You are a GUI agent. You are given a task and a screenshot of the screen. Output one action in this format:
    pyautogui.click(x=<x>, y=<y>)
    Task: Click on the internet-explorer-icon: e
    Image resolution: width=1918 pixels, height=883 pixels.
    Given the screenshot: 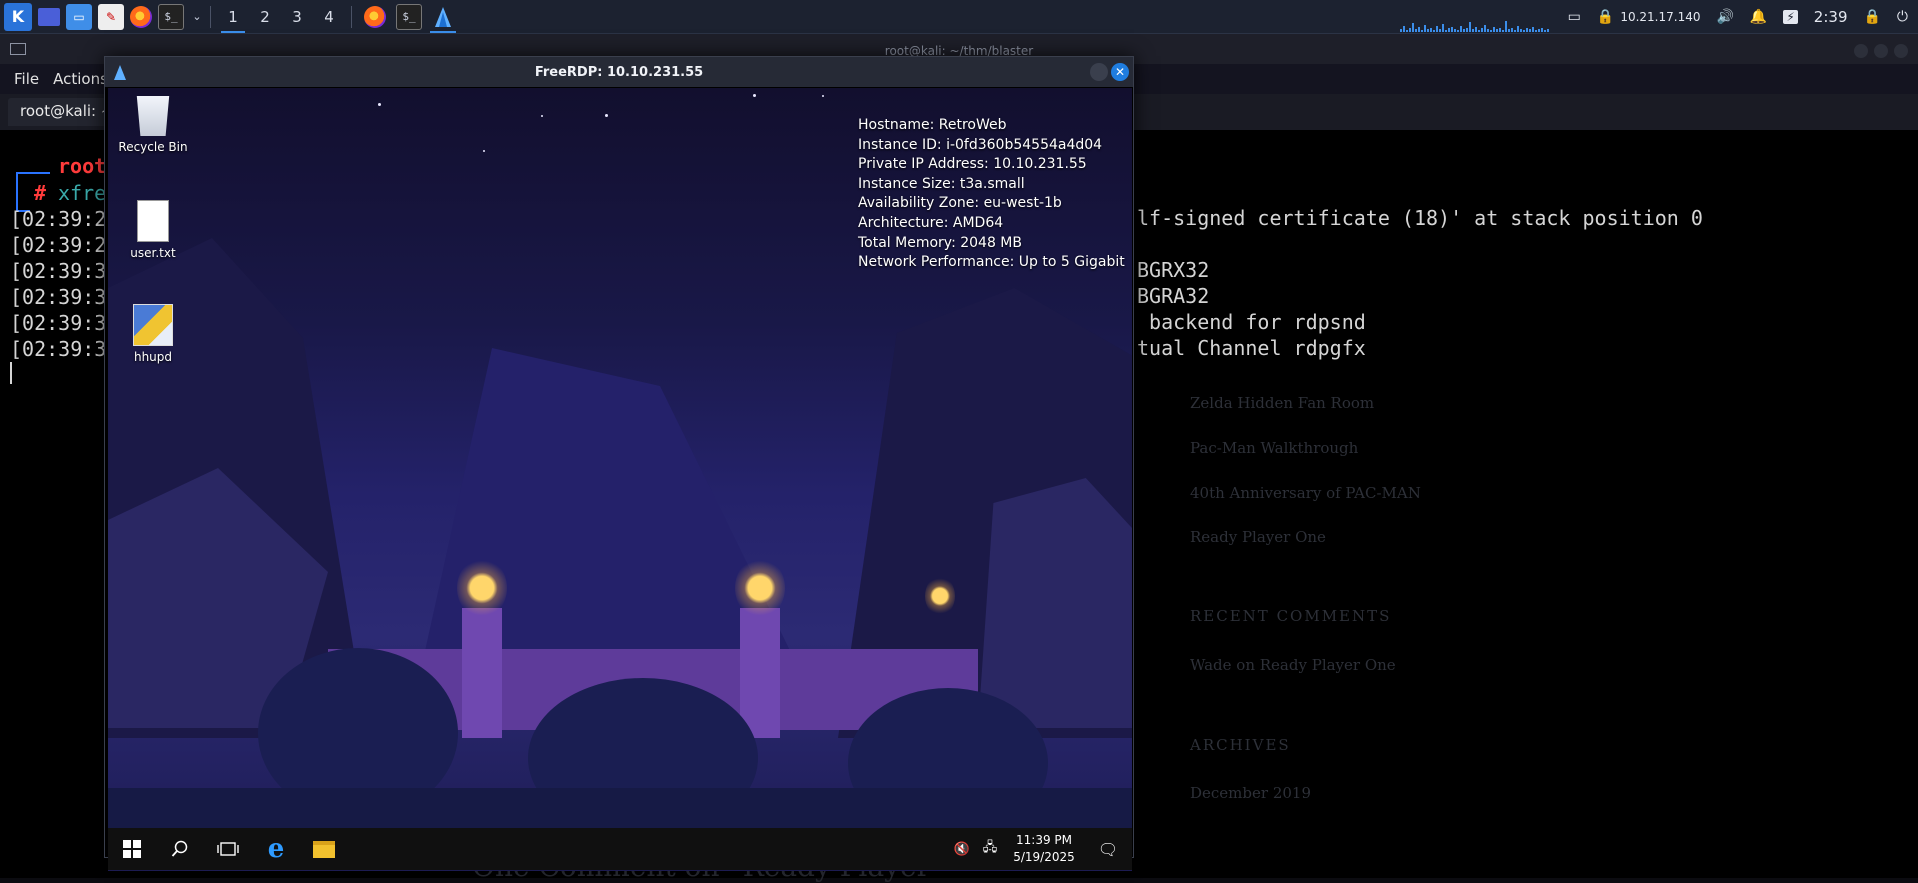 What is the action you would take?
    pyautogui.click(x=276, y=849)
    